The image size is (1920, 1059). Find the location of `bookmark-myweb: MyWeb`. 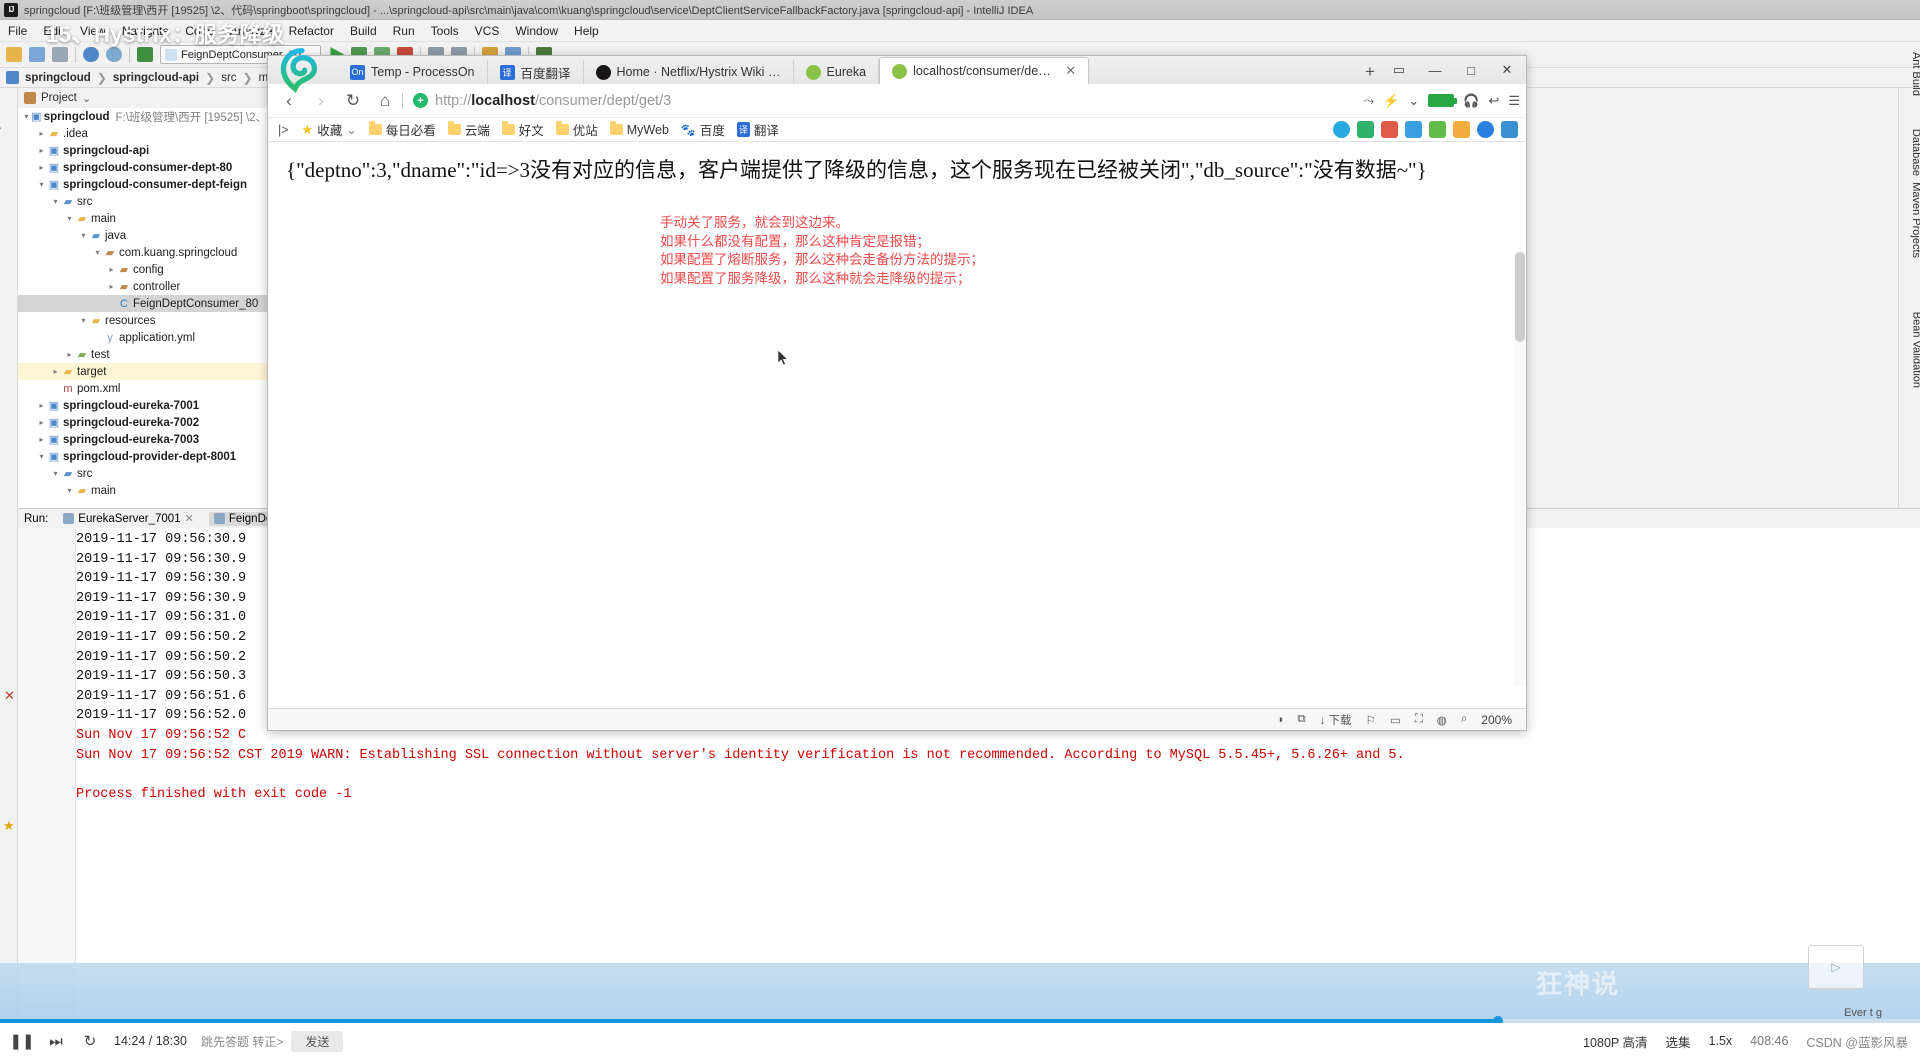

bookmark-myweb: MyWeb is located at coordinates (639, 129).